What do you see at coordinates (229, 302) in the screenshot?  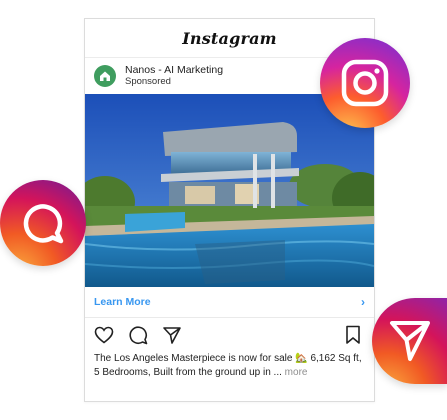 I see `learn-more-cta: Learn More ›` at bounding box center [229, 302].